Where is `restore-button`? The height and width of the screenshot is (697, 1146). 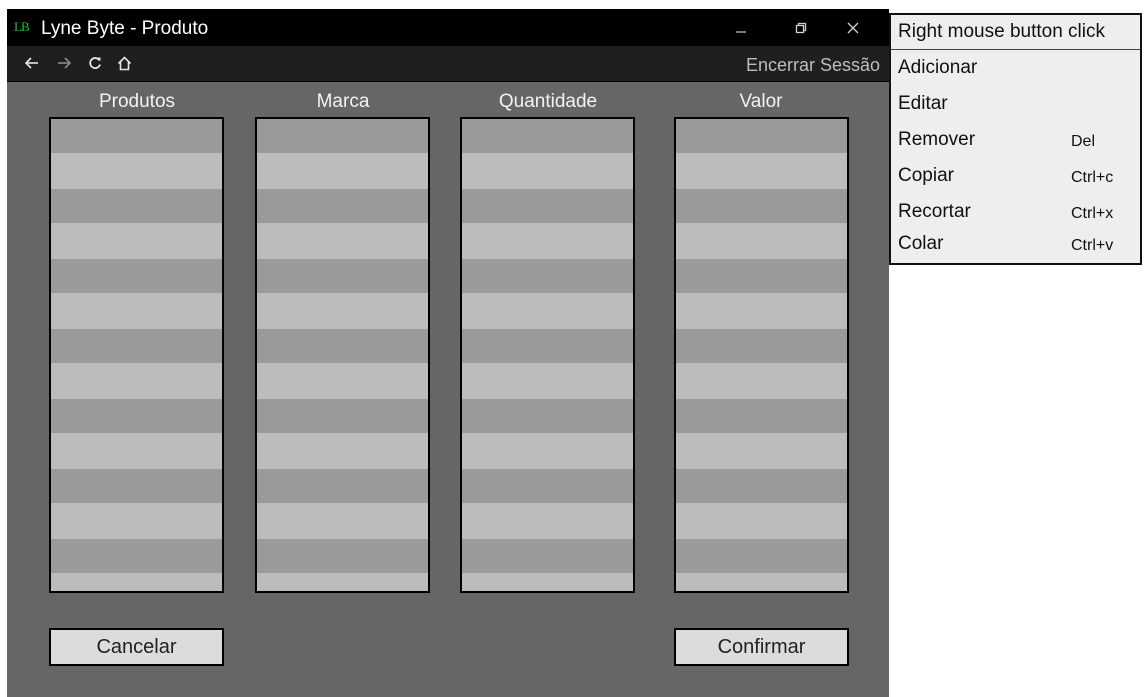
restore-button is located at coordinates (801, 27).